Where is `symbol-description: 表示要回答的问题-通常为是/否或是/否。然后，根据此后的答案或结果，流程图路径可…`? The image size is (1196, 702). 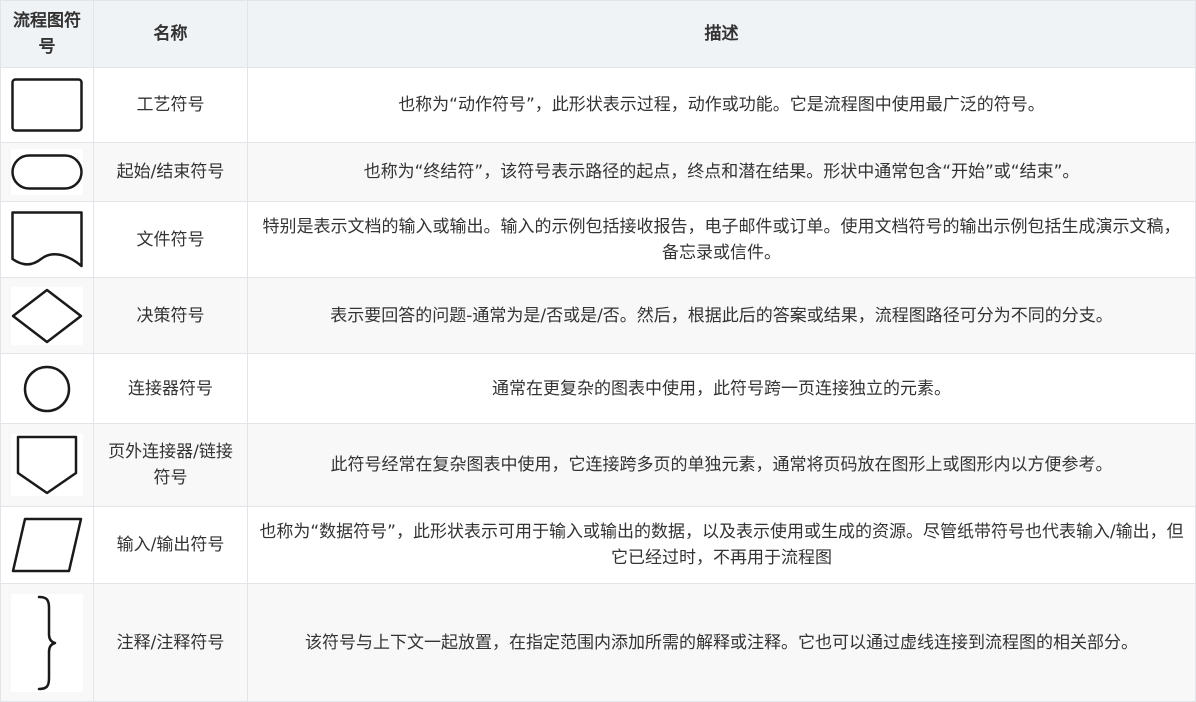 symbol-description: 表示要回答的问题-通常为是/否或是/否。然后，根据此后的答案或结果，流程图路径可… is located at coordinates (721, 315).